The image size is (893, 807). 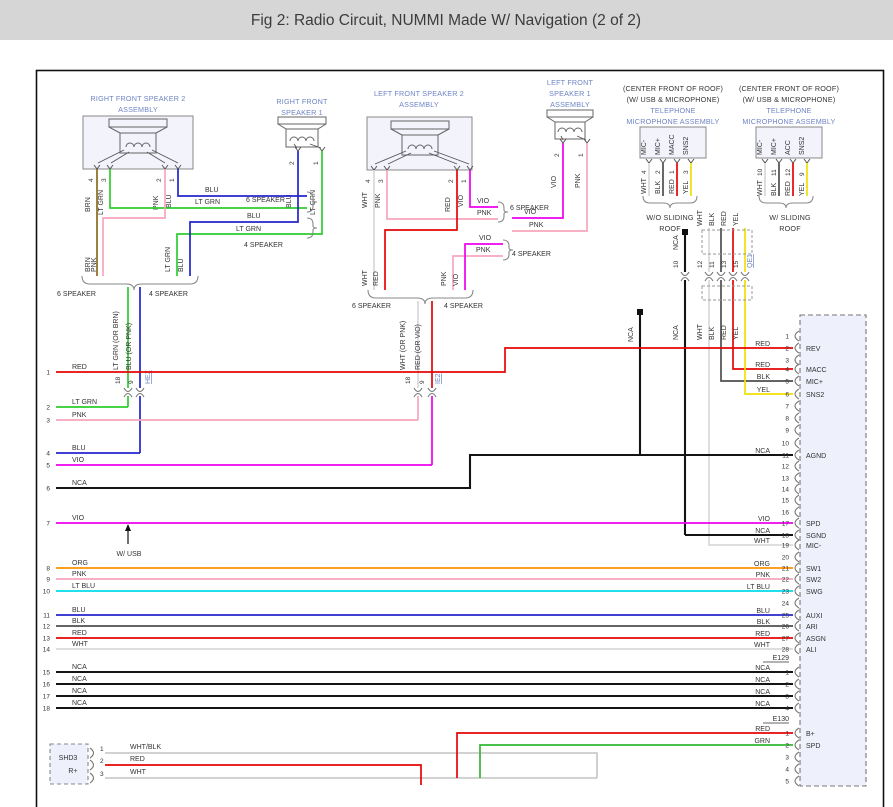 What do you see at coordinates (786, 580) in the screenshot?
I see `pin-number: 22` at bounding box center [786, 580].